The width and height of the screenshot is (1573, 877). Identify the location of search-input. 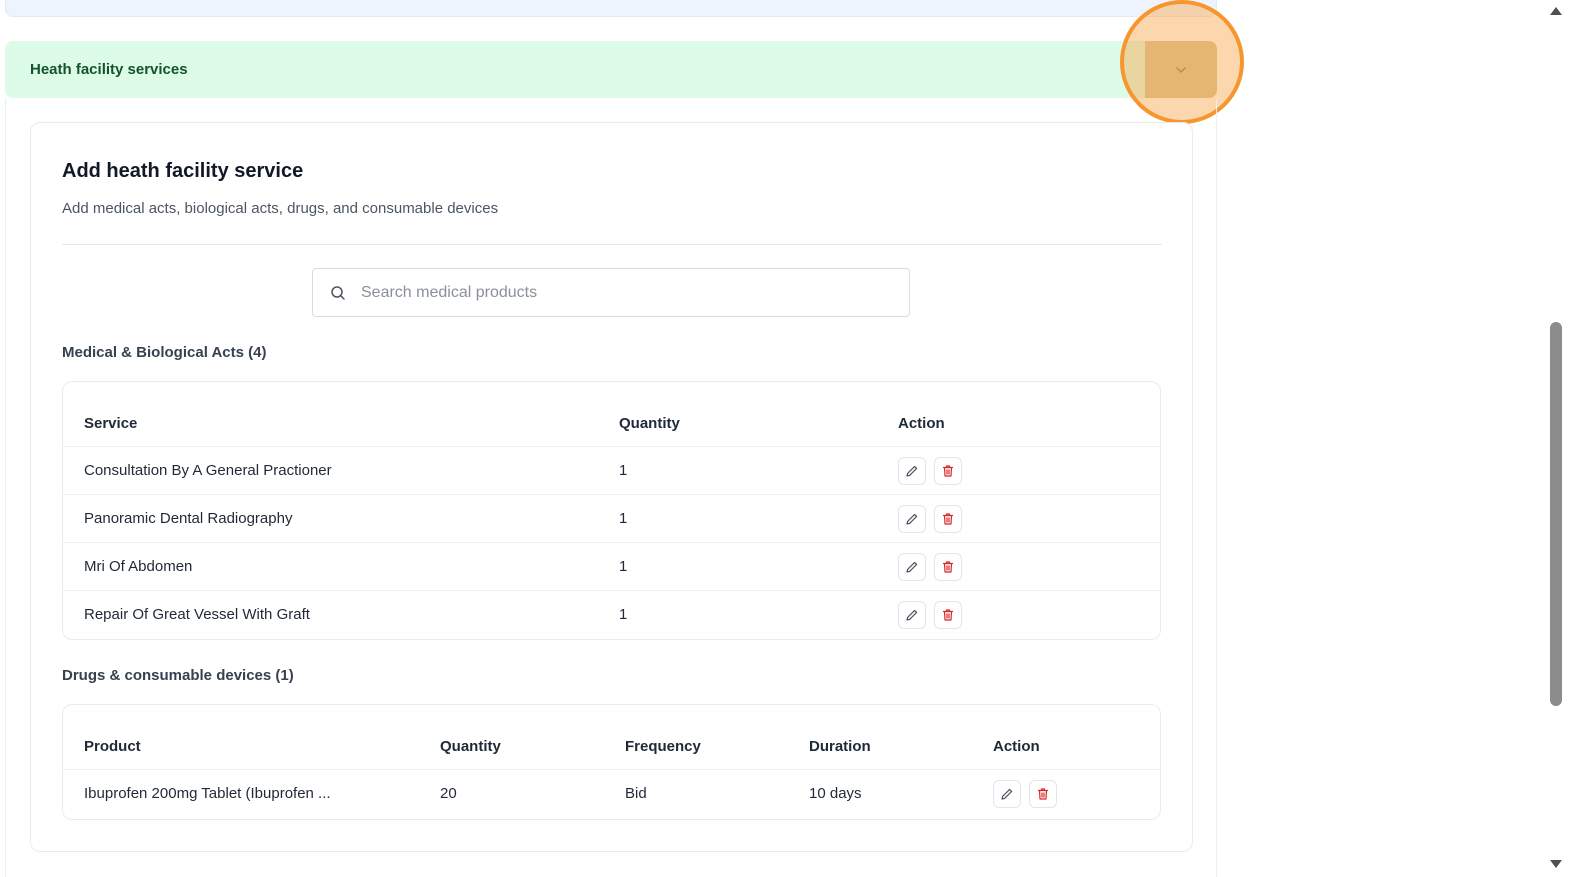
(626, 292).